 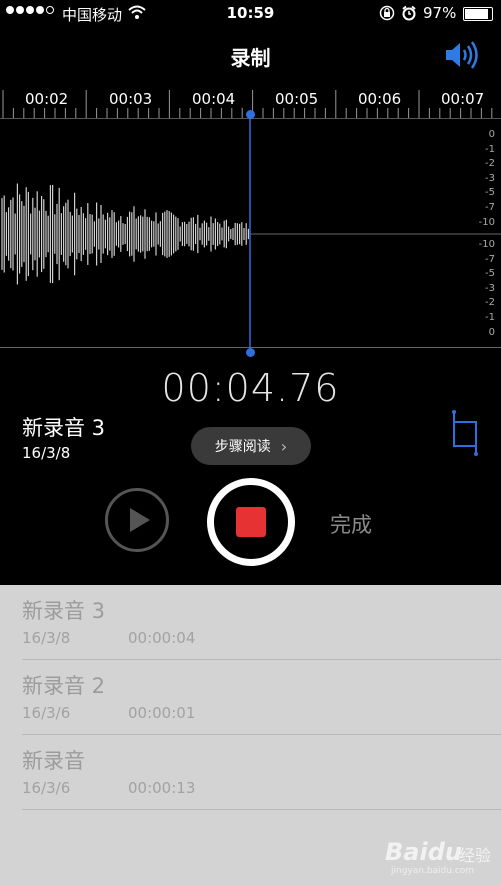 I want to click on baidu-watermark: Baidu 经验 jingyan.baidu.com, so click(x=440, y=854).